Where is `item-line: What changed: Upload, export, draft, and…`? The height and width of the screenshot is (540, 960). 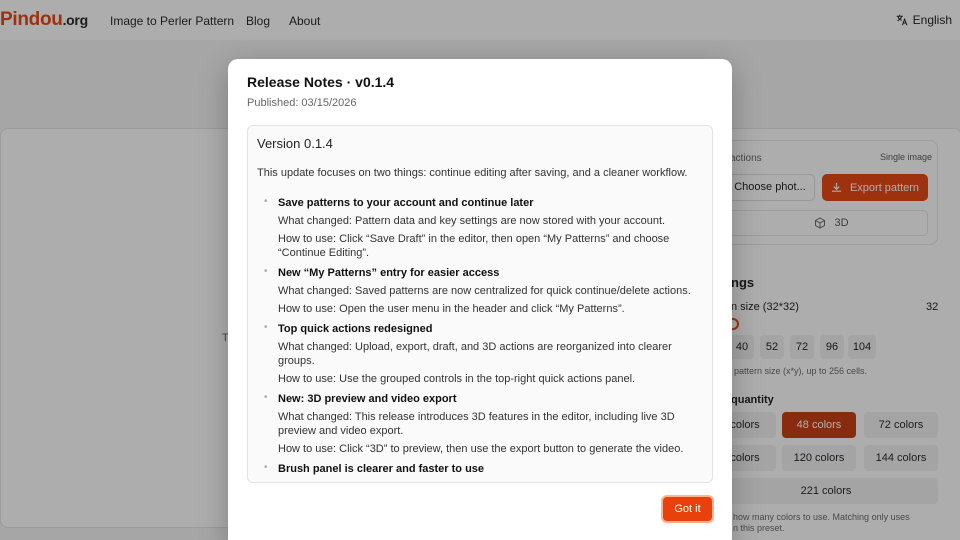 item-line: What changed: Upload, export, draft, and… is located at coordinates (475, 354).